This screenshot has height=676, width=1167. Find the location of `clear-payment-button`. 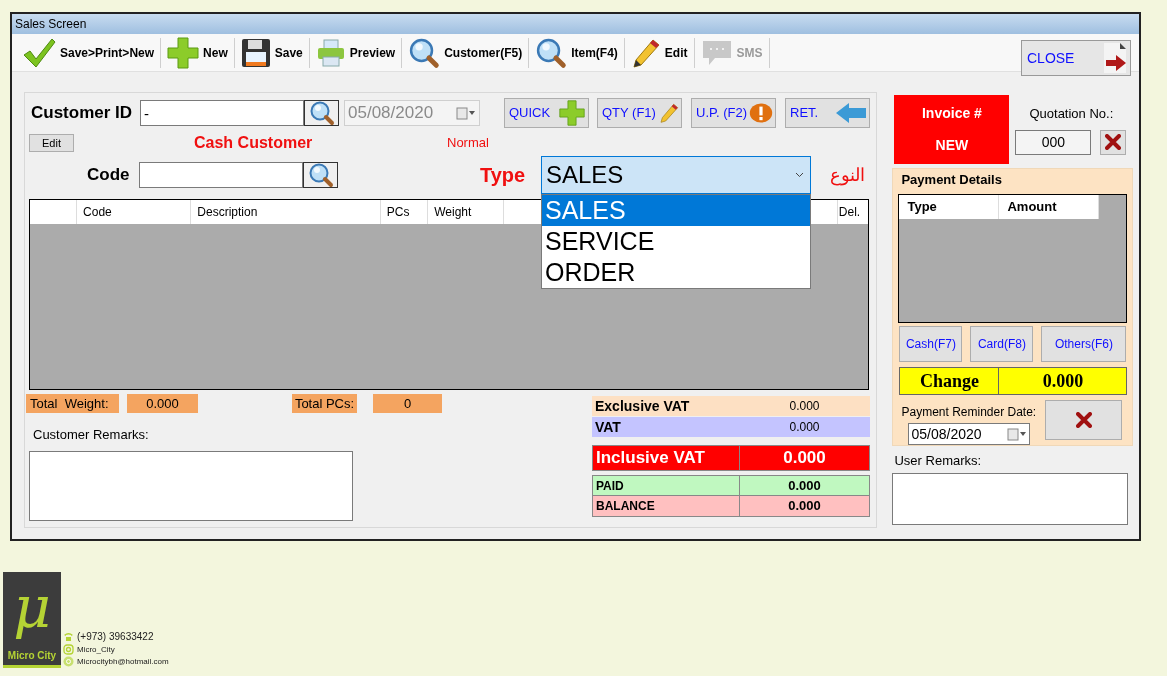

clear-payment-button is located at coordinates (1084, 420).